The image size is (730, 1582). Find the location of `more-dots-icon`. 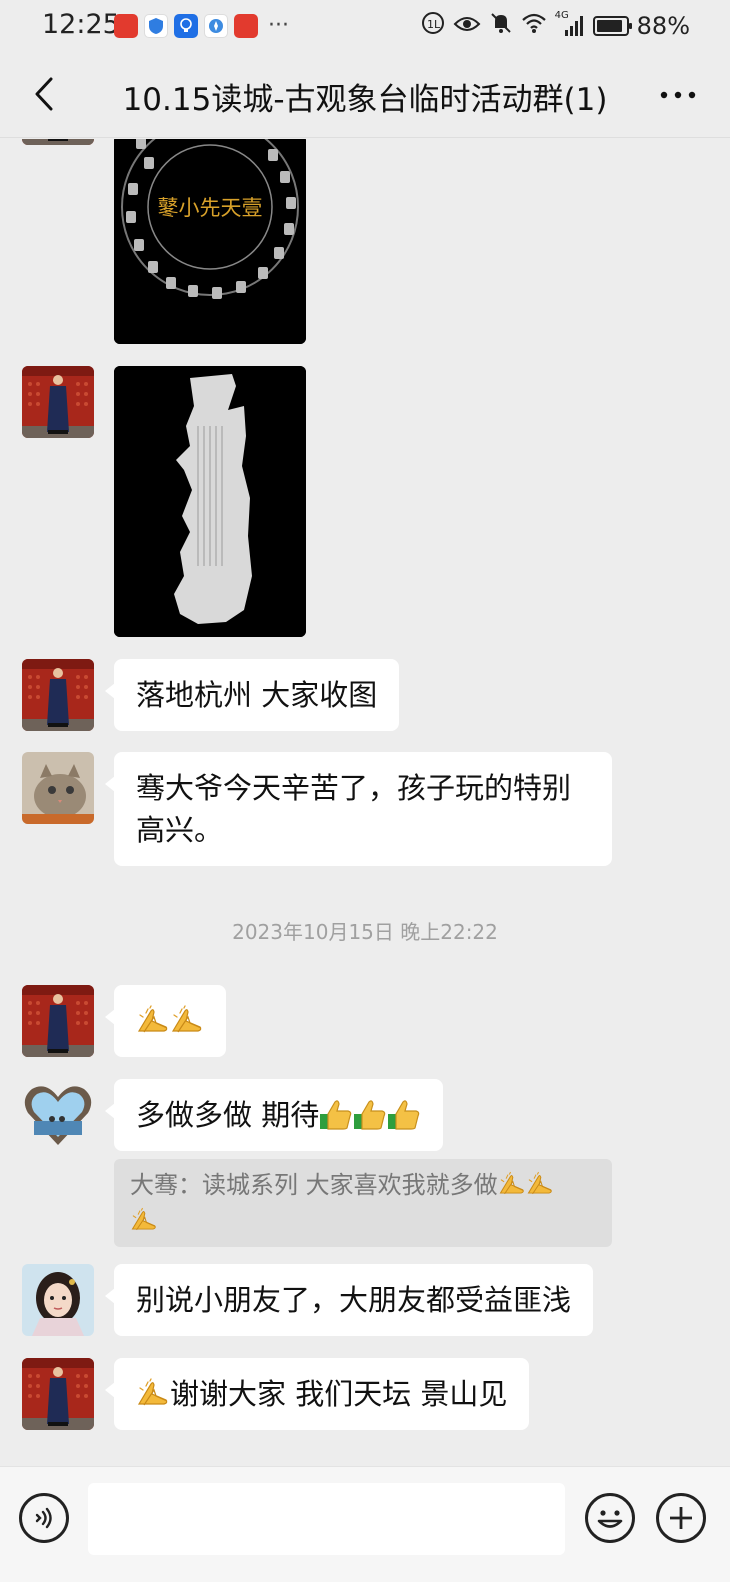

more-dots-icon is located at coordinates (678, 95).